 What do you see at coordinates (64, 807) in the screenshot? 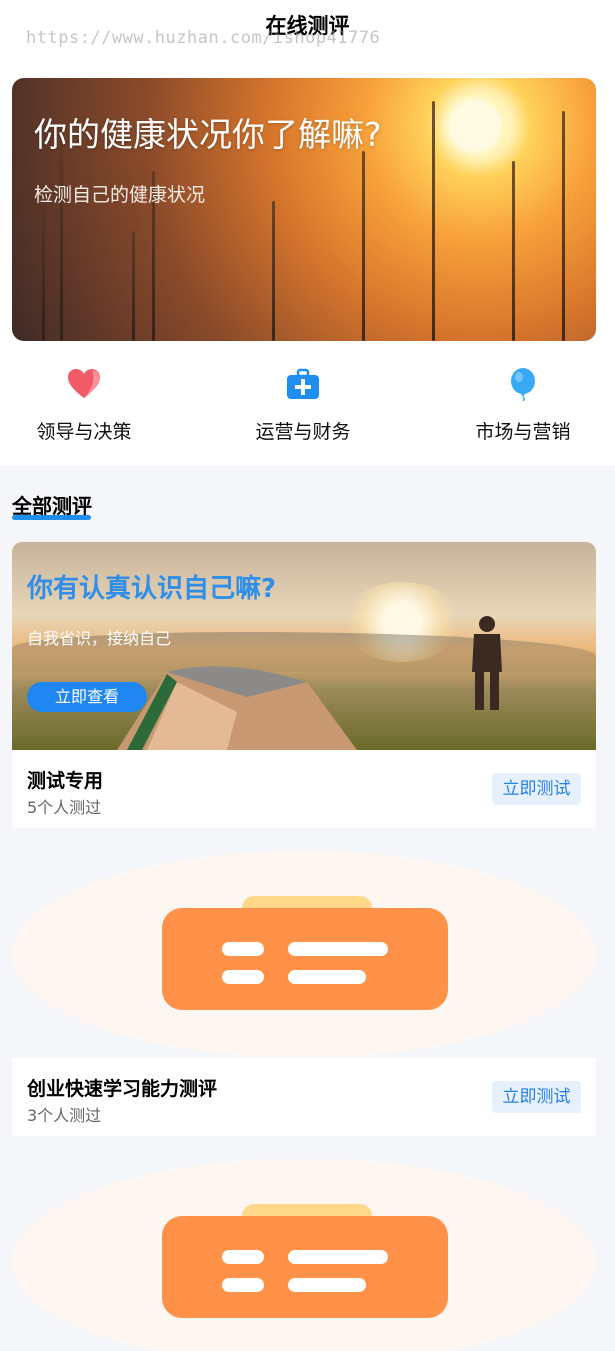
I see `test-count: 5个人测过` at bounding box center [64, 807].